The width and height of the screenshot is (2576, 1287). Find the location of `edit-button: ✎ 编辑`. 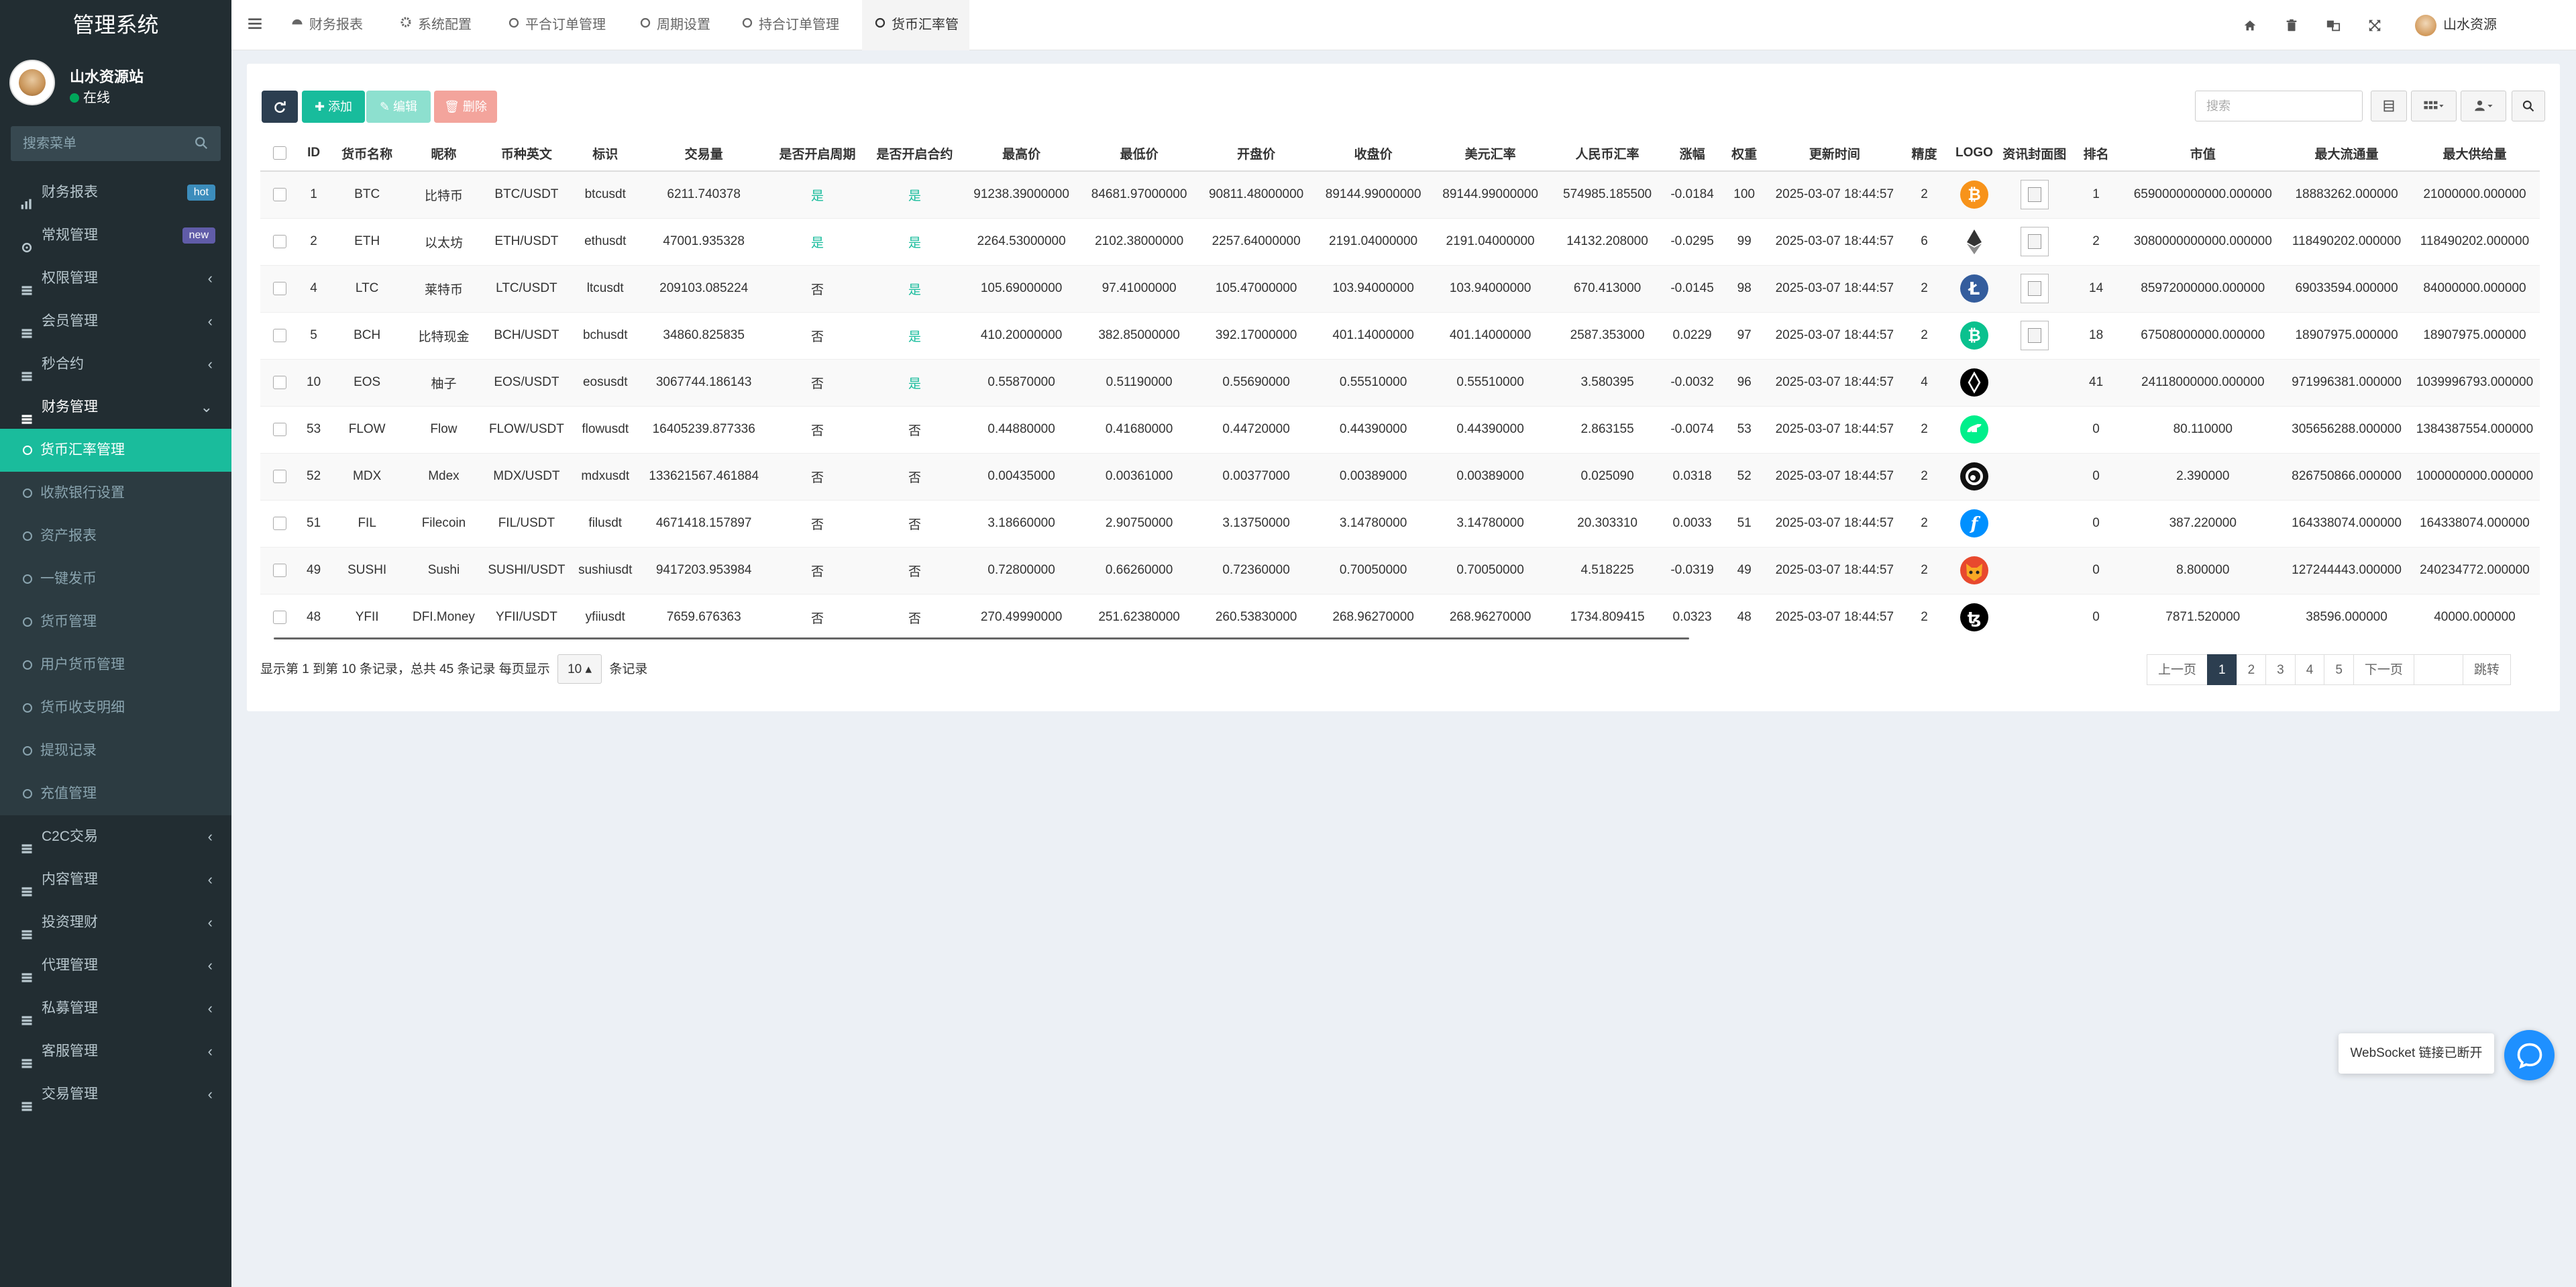

edit-button: ✎ 编辑 is located at coordinates (398, 107).